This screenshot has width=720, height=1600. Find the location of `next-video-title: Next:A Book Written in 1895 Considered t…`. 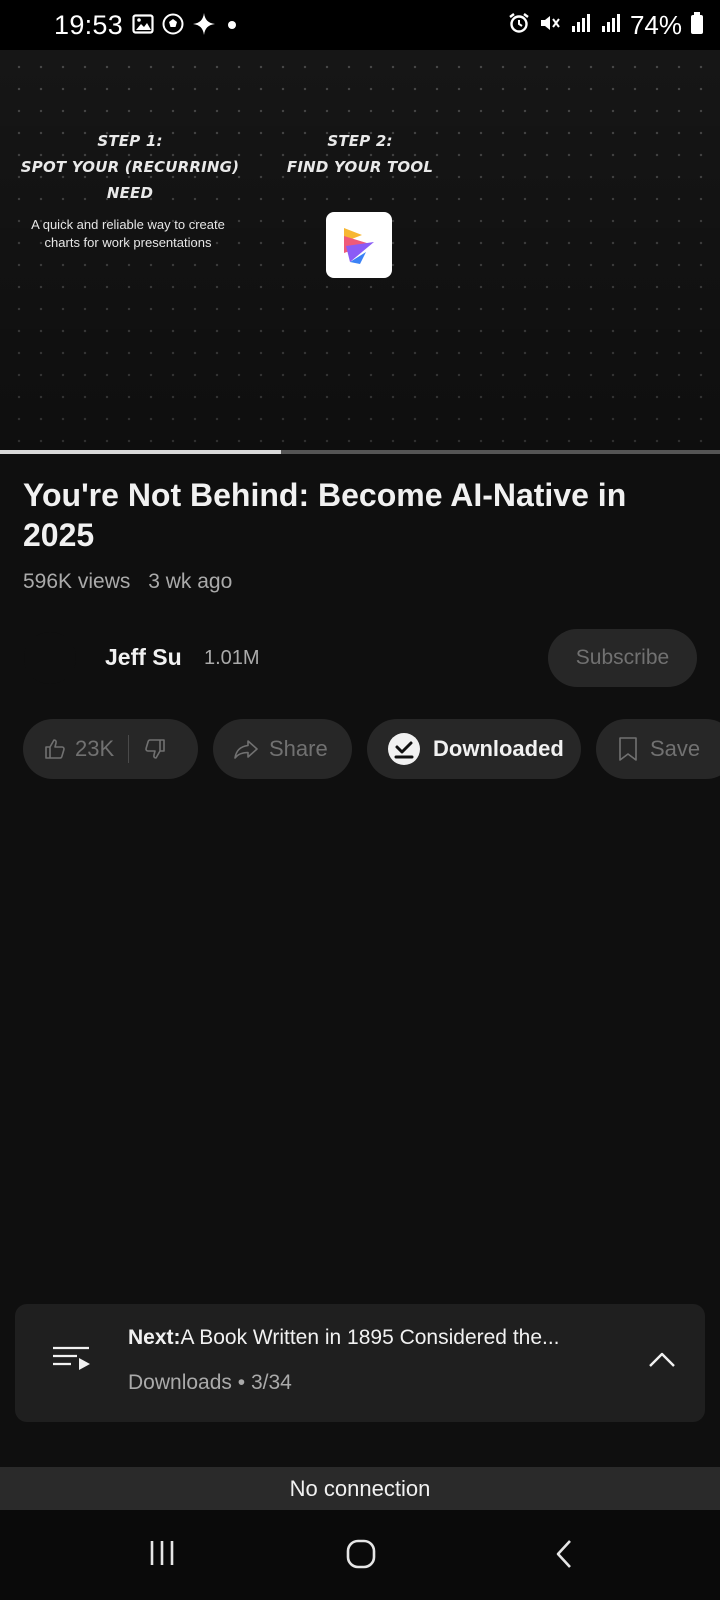

next-video-title: Next:A Book Written in 1895 Considered t… is located at coordinates (373, 1338).